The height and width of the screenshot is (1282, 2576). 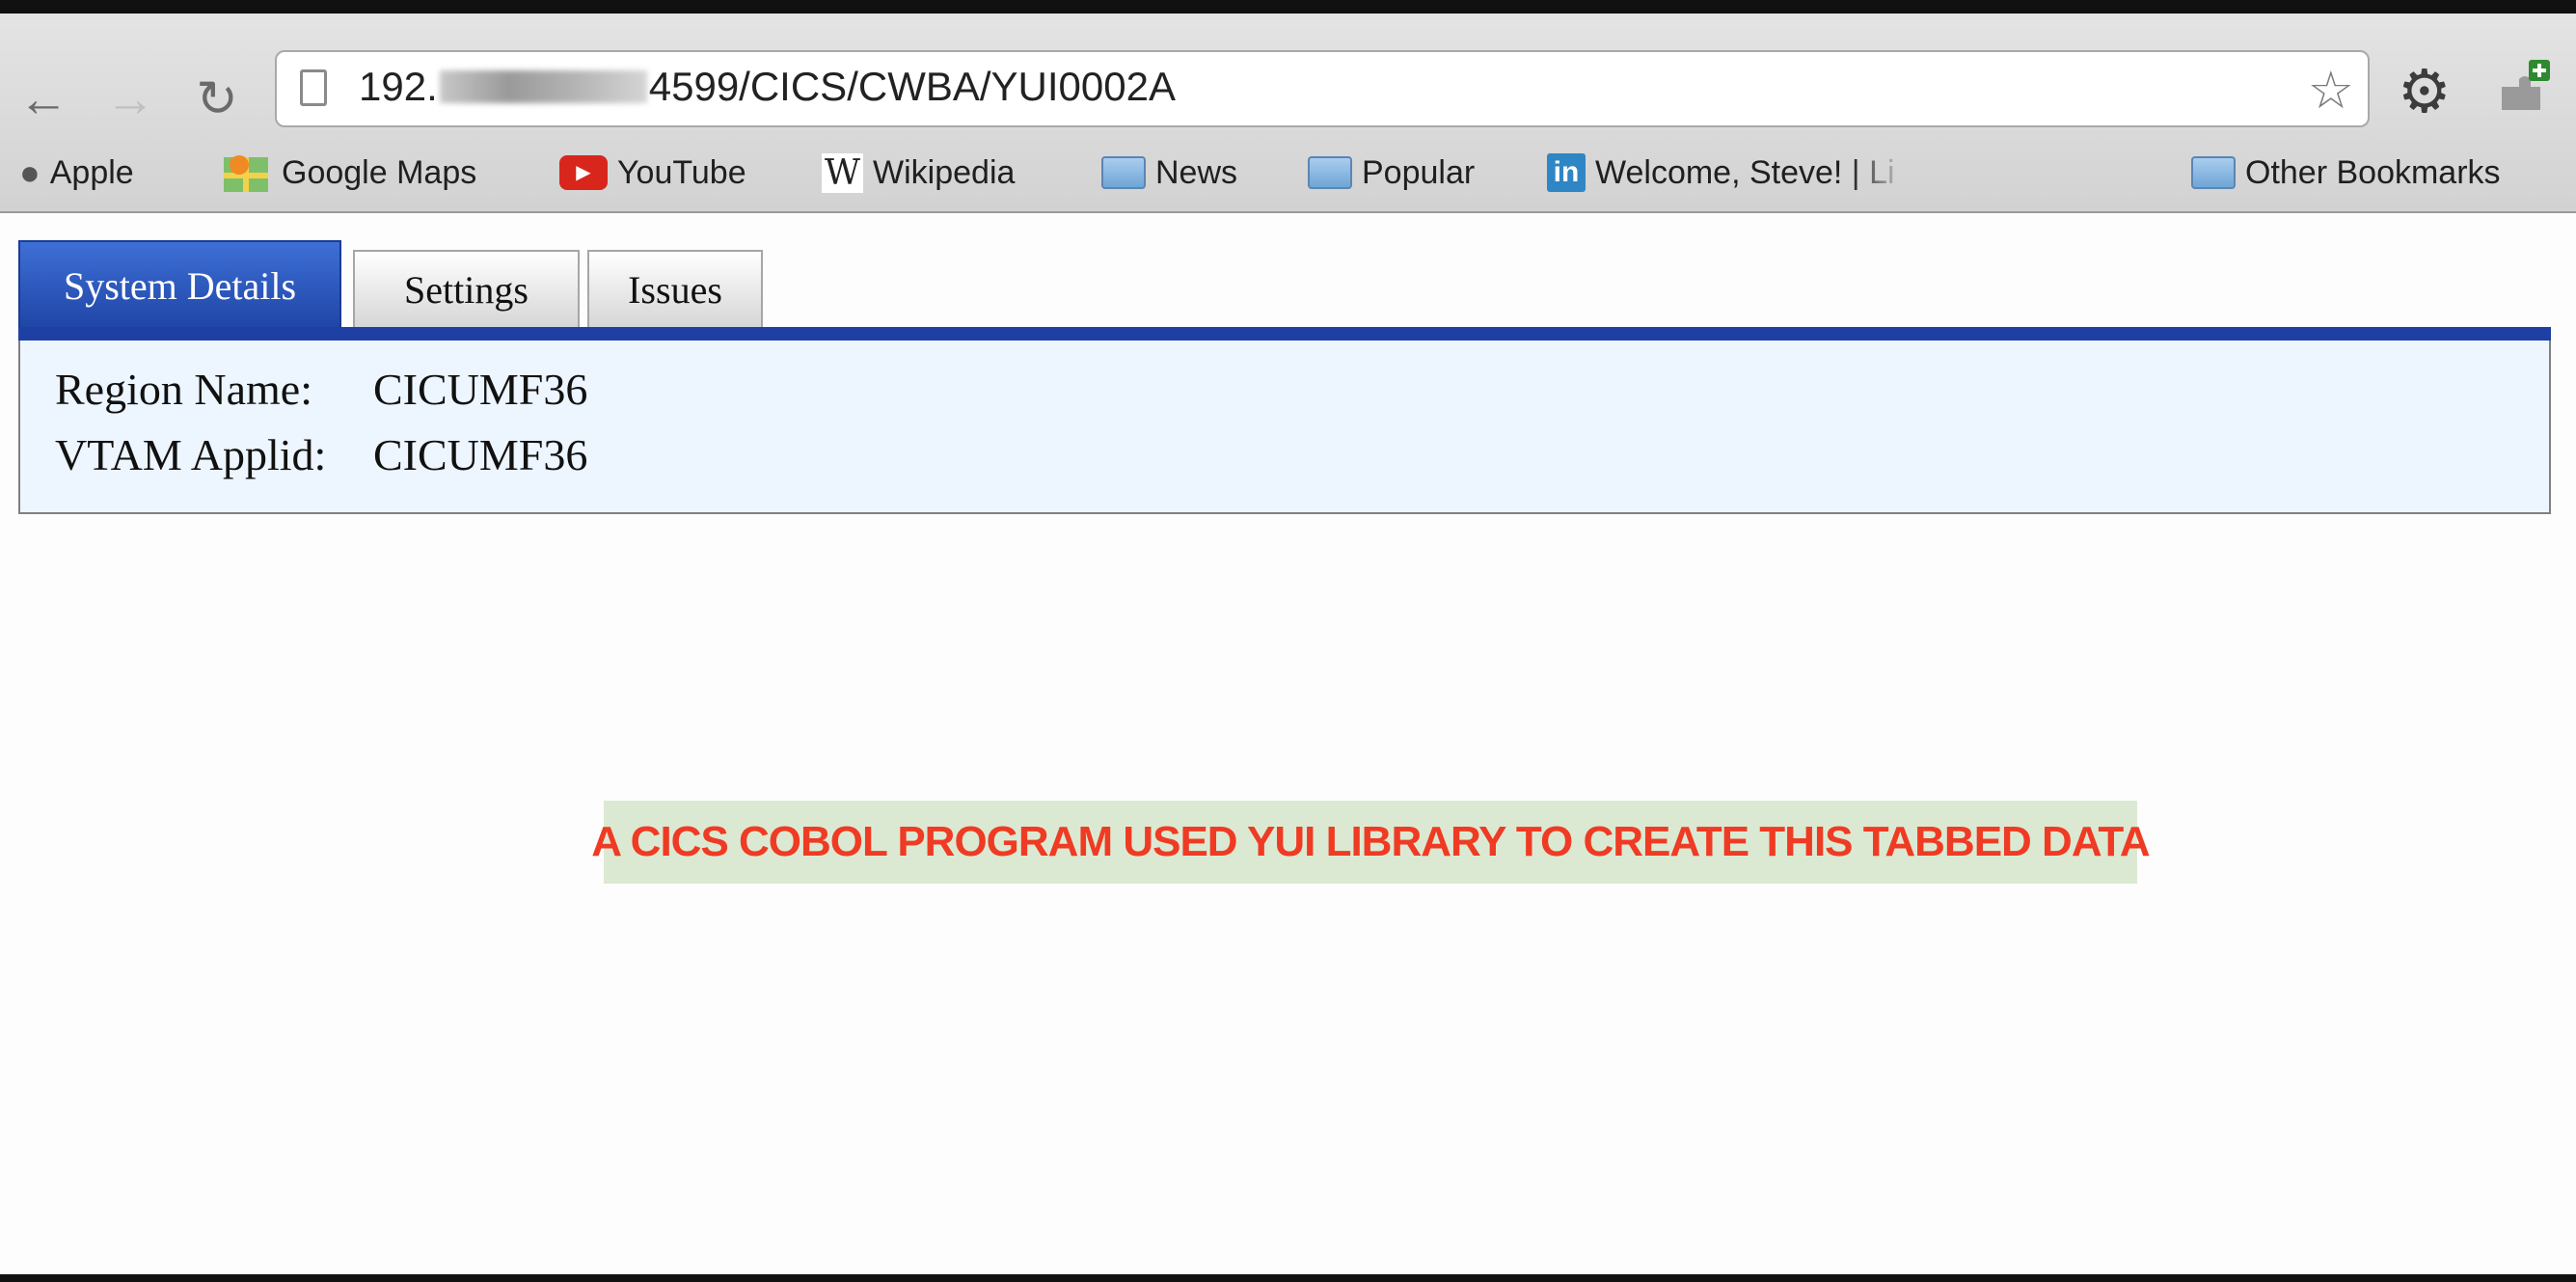 I want to click on bookmark-label: News, so click(x=1196, y=172).